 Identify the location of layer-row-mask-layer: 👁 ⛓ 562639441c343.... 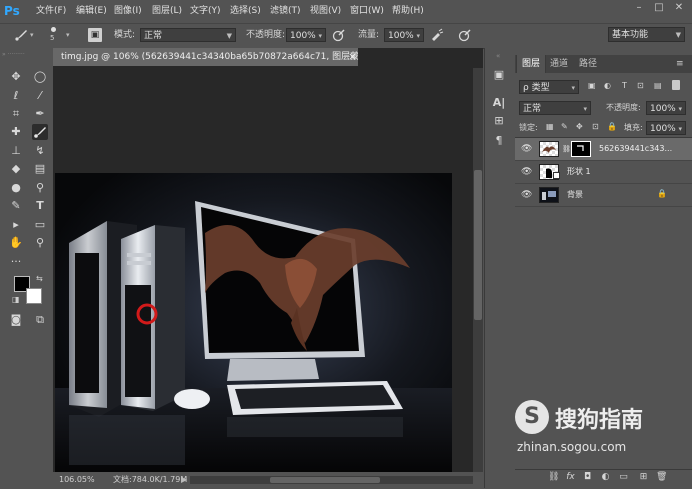
(603, 149).